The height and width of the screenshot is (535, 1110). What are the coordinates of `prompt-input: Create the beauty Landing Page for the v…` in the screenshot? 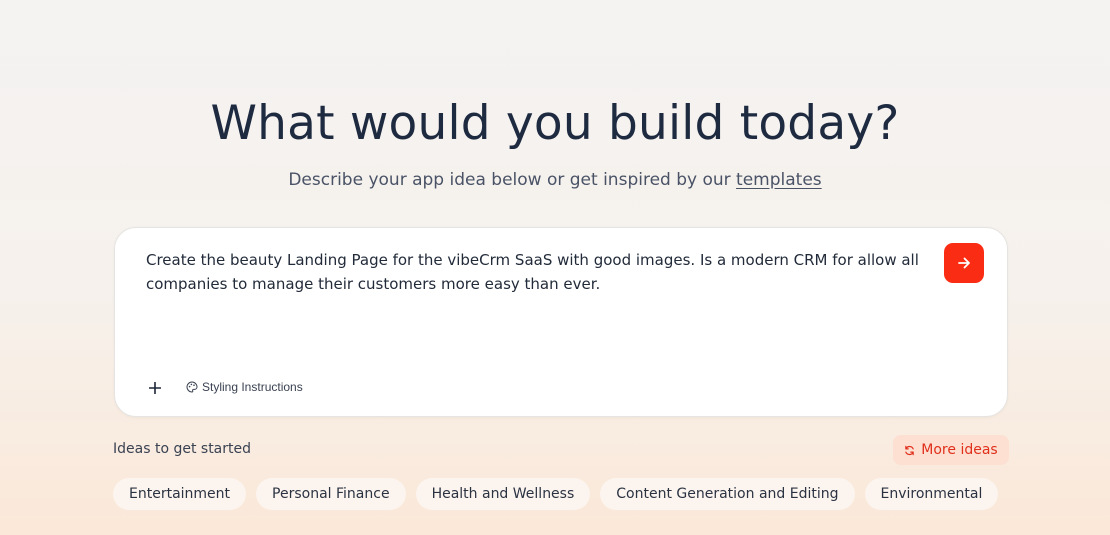 It's located at (536, 272).